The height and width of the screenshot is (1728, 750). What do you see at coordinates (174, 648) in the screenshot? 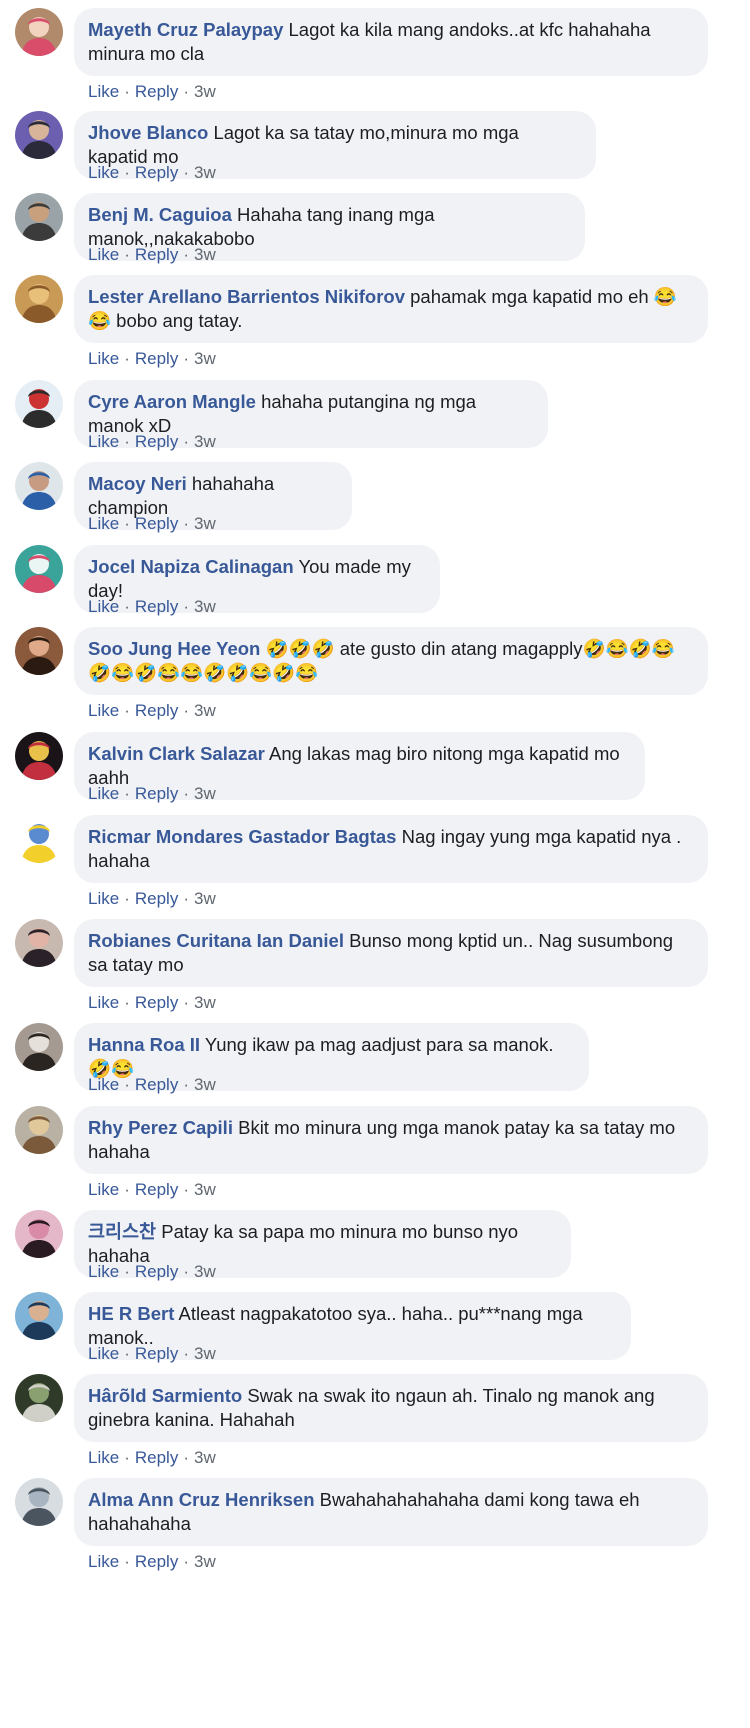
I see `comment-author: Soo Jung Hee Yeon` at bounding box center [174, 648].